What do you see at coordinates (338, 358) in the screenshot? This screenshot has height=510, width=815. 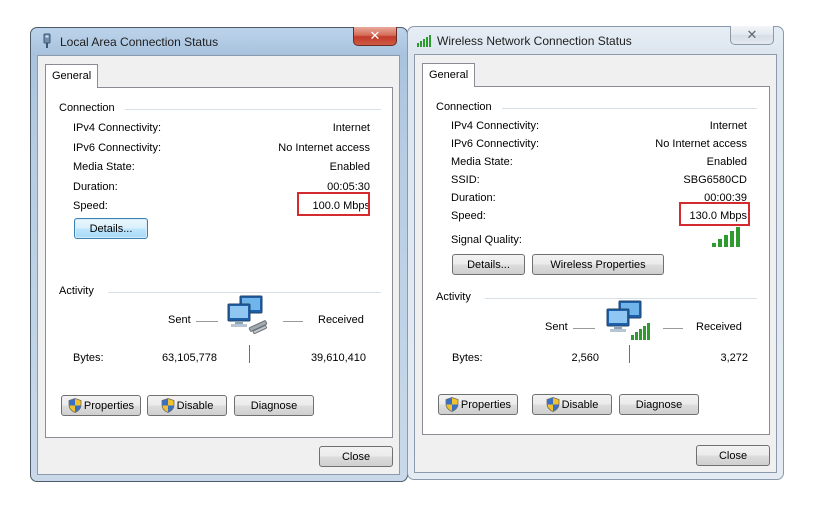 I see `bytes-received-value: 39,610,410` at bounding box center [338, 358].